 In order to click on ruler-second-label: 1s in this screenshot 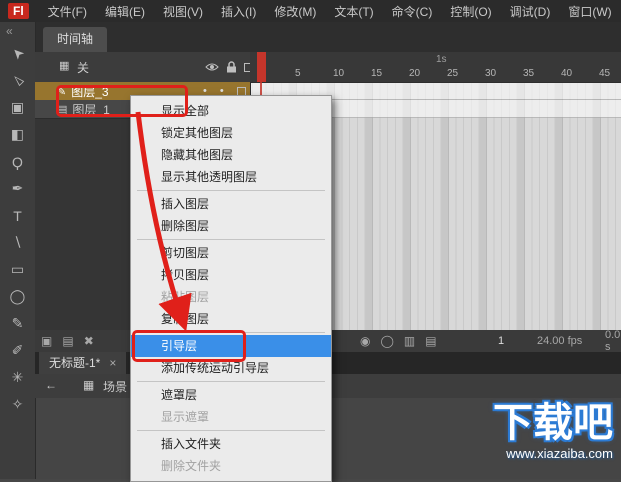, I will do `click(441, 59)`.